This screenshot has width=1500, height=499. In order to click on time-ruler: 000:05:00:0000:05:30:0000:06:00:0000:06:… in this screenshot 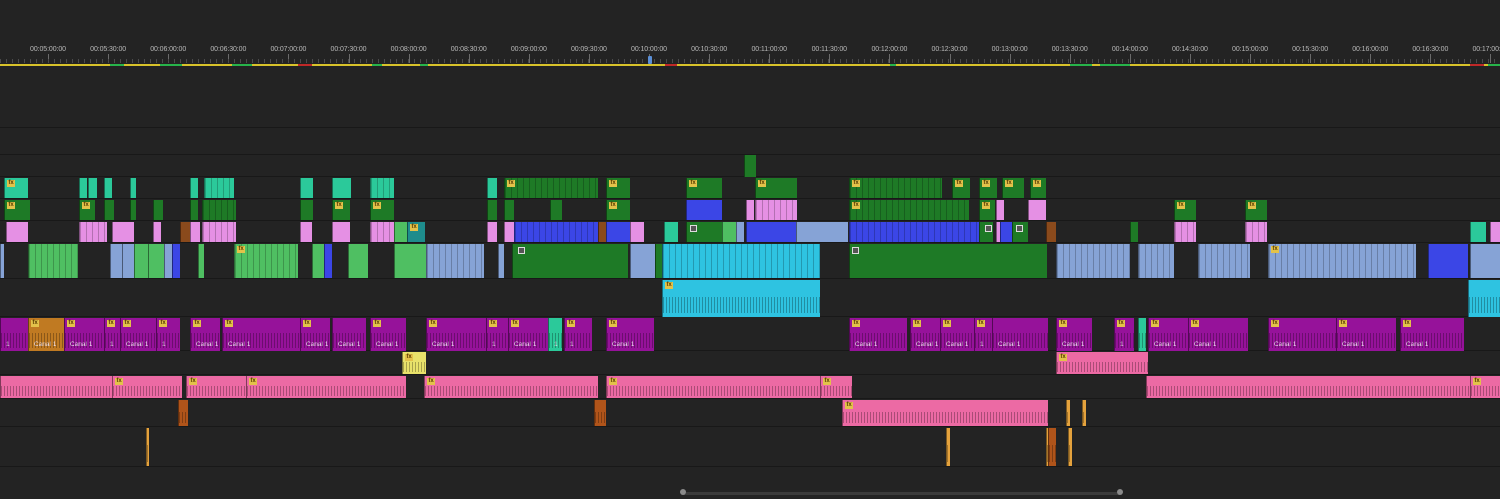, I will do `click(750, 34)`.